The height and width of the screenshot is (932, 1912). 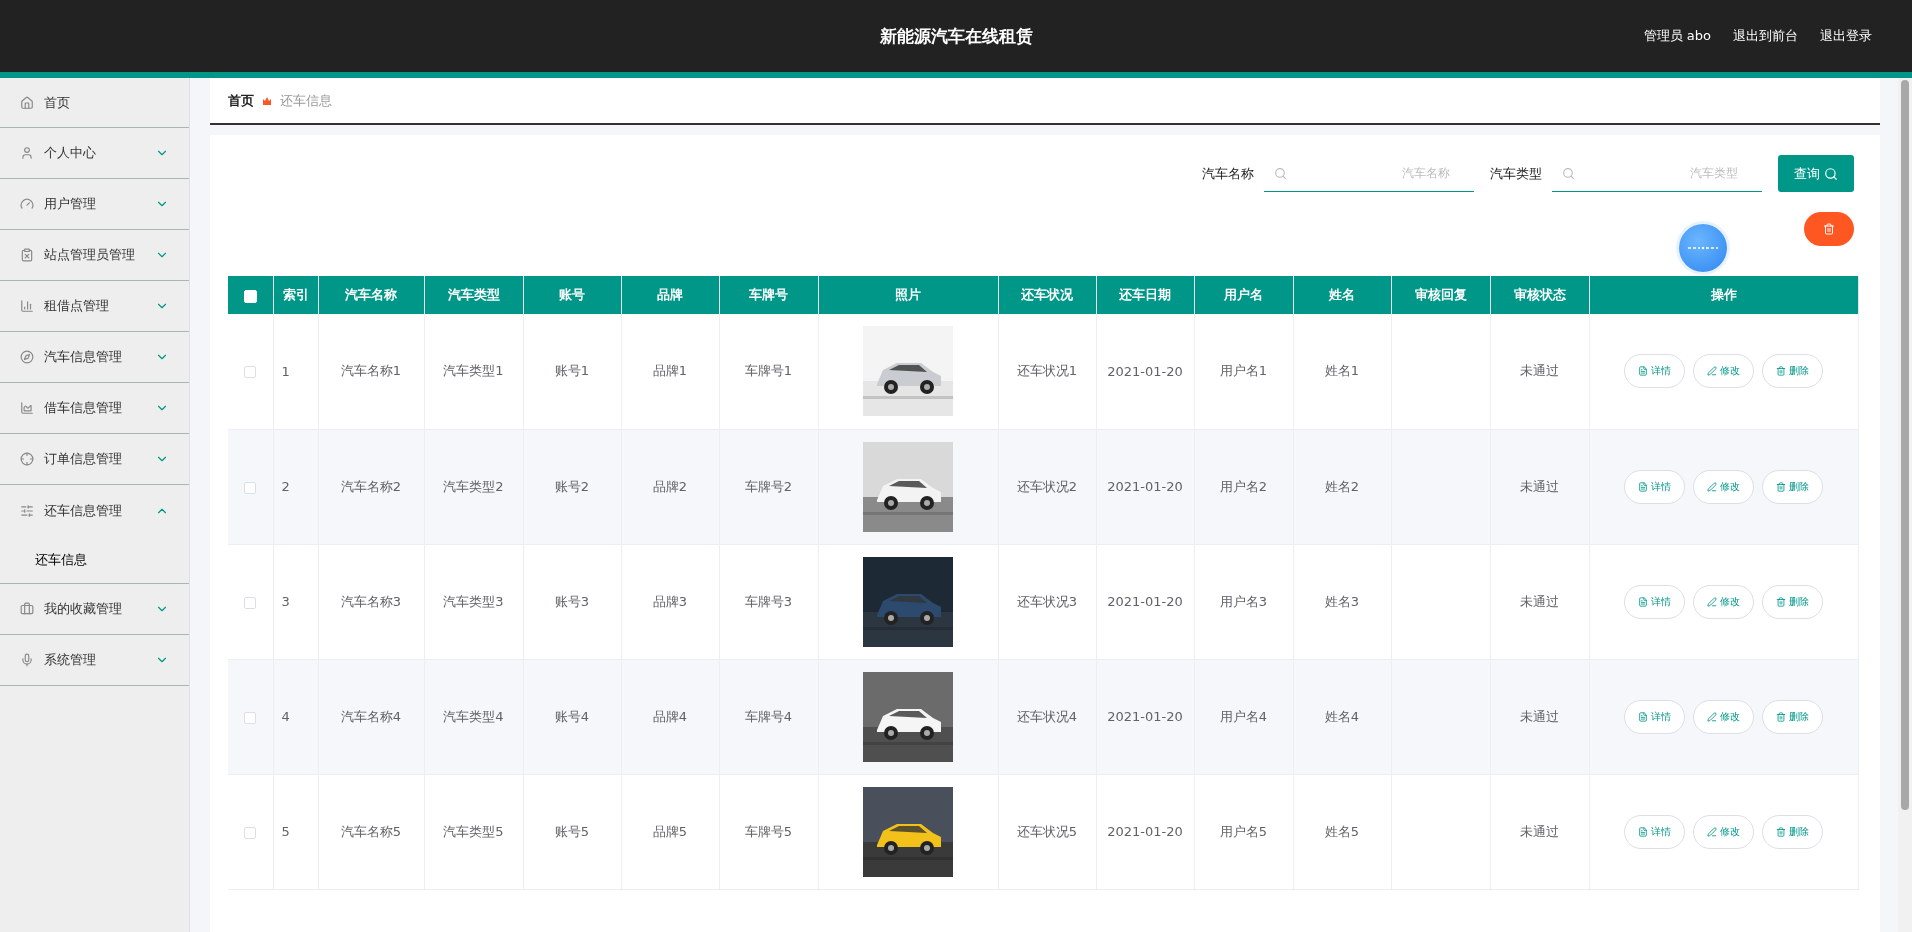 I want to click on table-cell: 车牌号3, so click(x=768, y=601).